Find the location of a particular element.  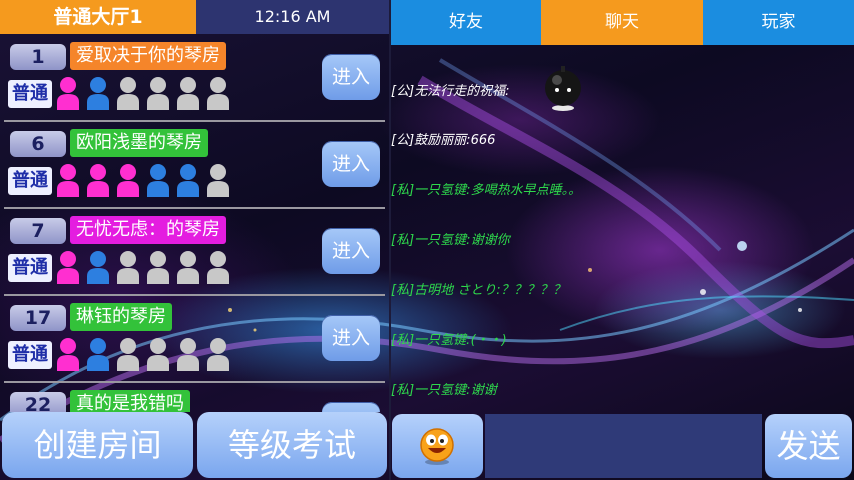

chat-message: [私]一只氢键:谢谢你 is located at coordinates (450, 240).